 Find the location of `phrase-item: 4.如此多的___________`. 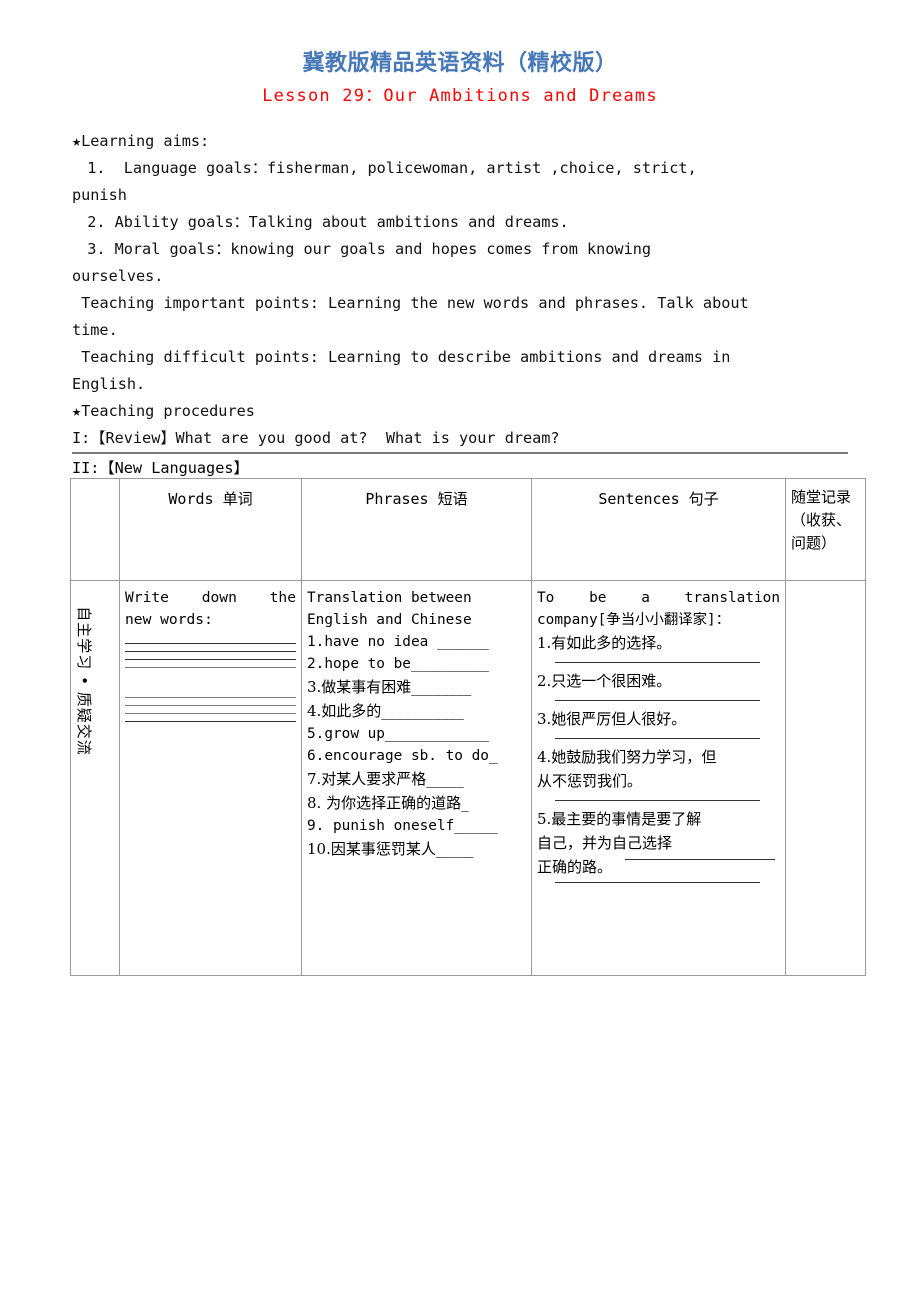

phrase-item: 4.如此多的___________ is located at coordinates (416, 711).